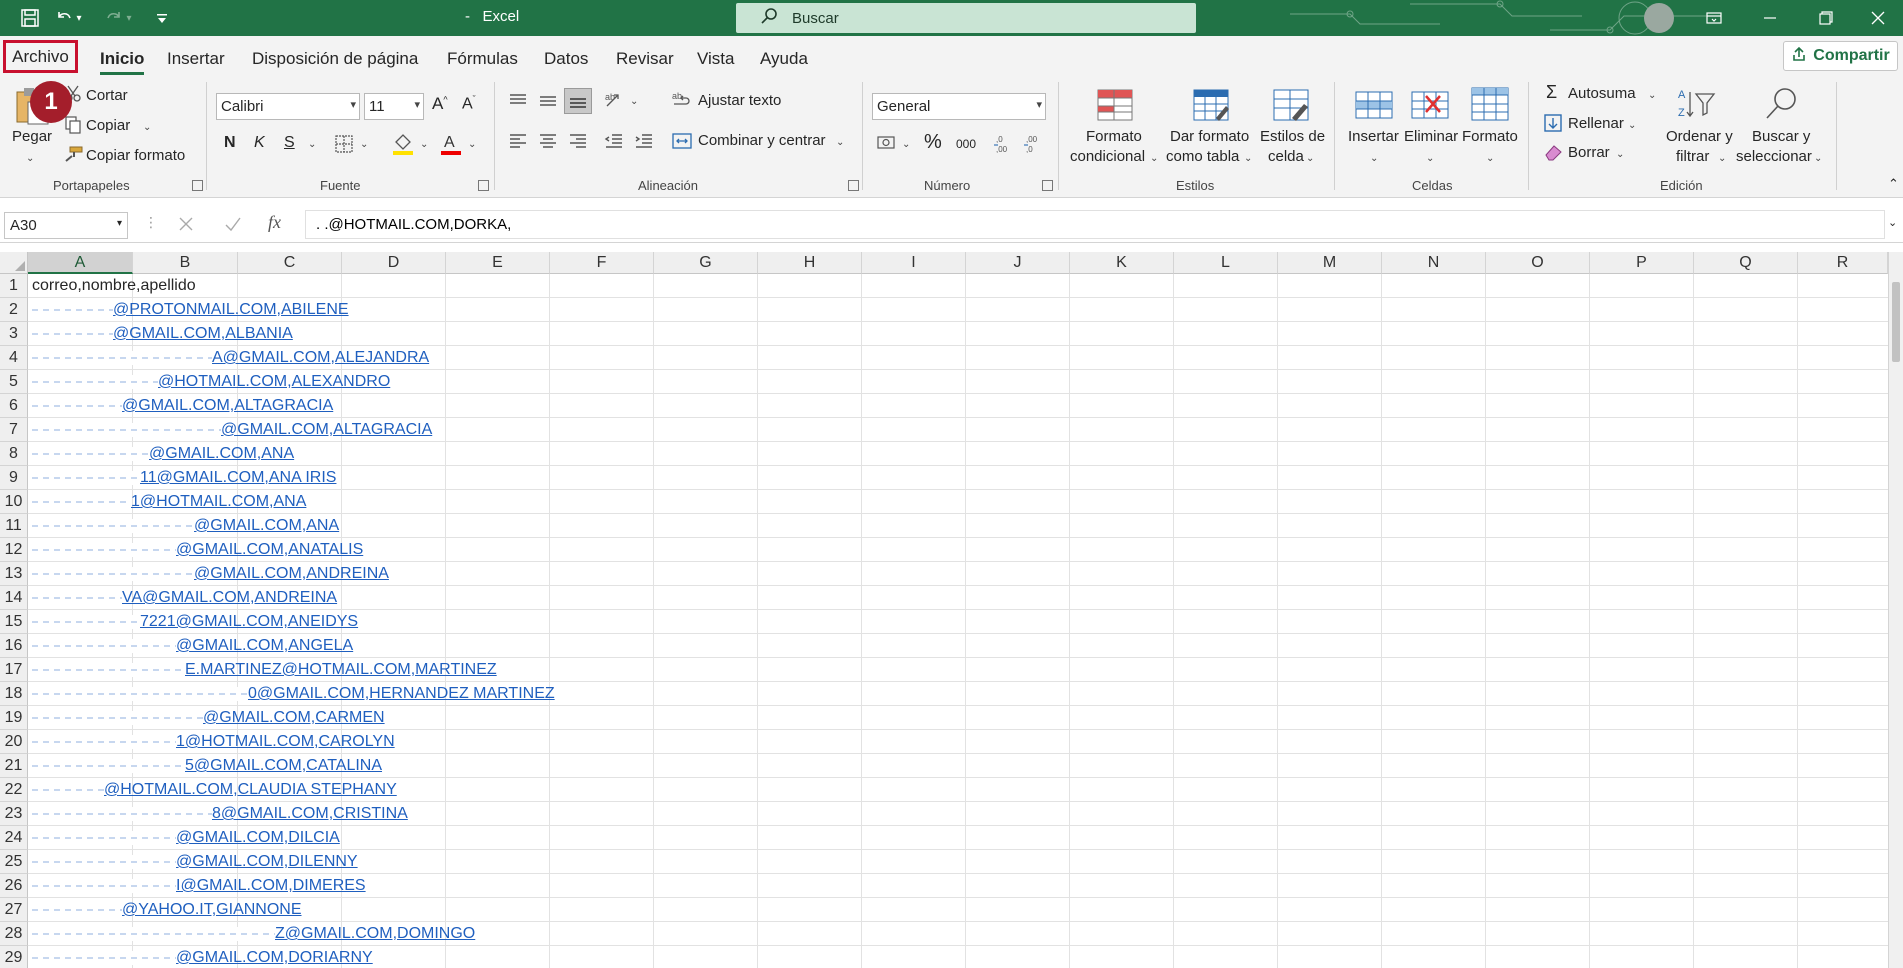 This screenshot has height=968, width=1903. Describe the element at coordinates (185, 526) in the screenshot. I see `cell-a11: @GMAIL.COM,ANA` at that location.